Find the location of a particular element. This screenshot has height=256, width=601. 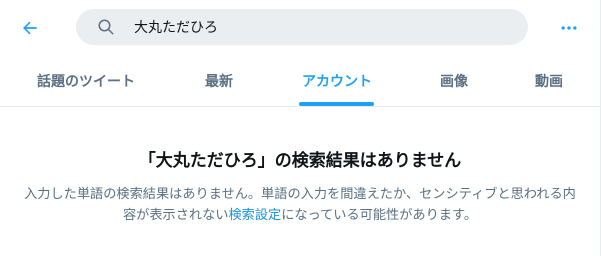

empty-desc-text-end: になっている可能性があります。 is located at coordinates (379, 215).